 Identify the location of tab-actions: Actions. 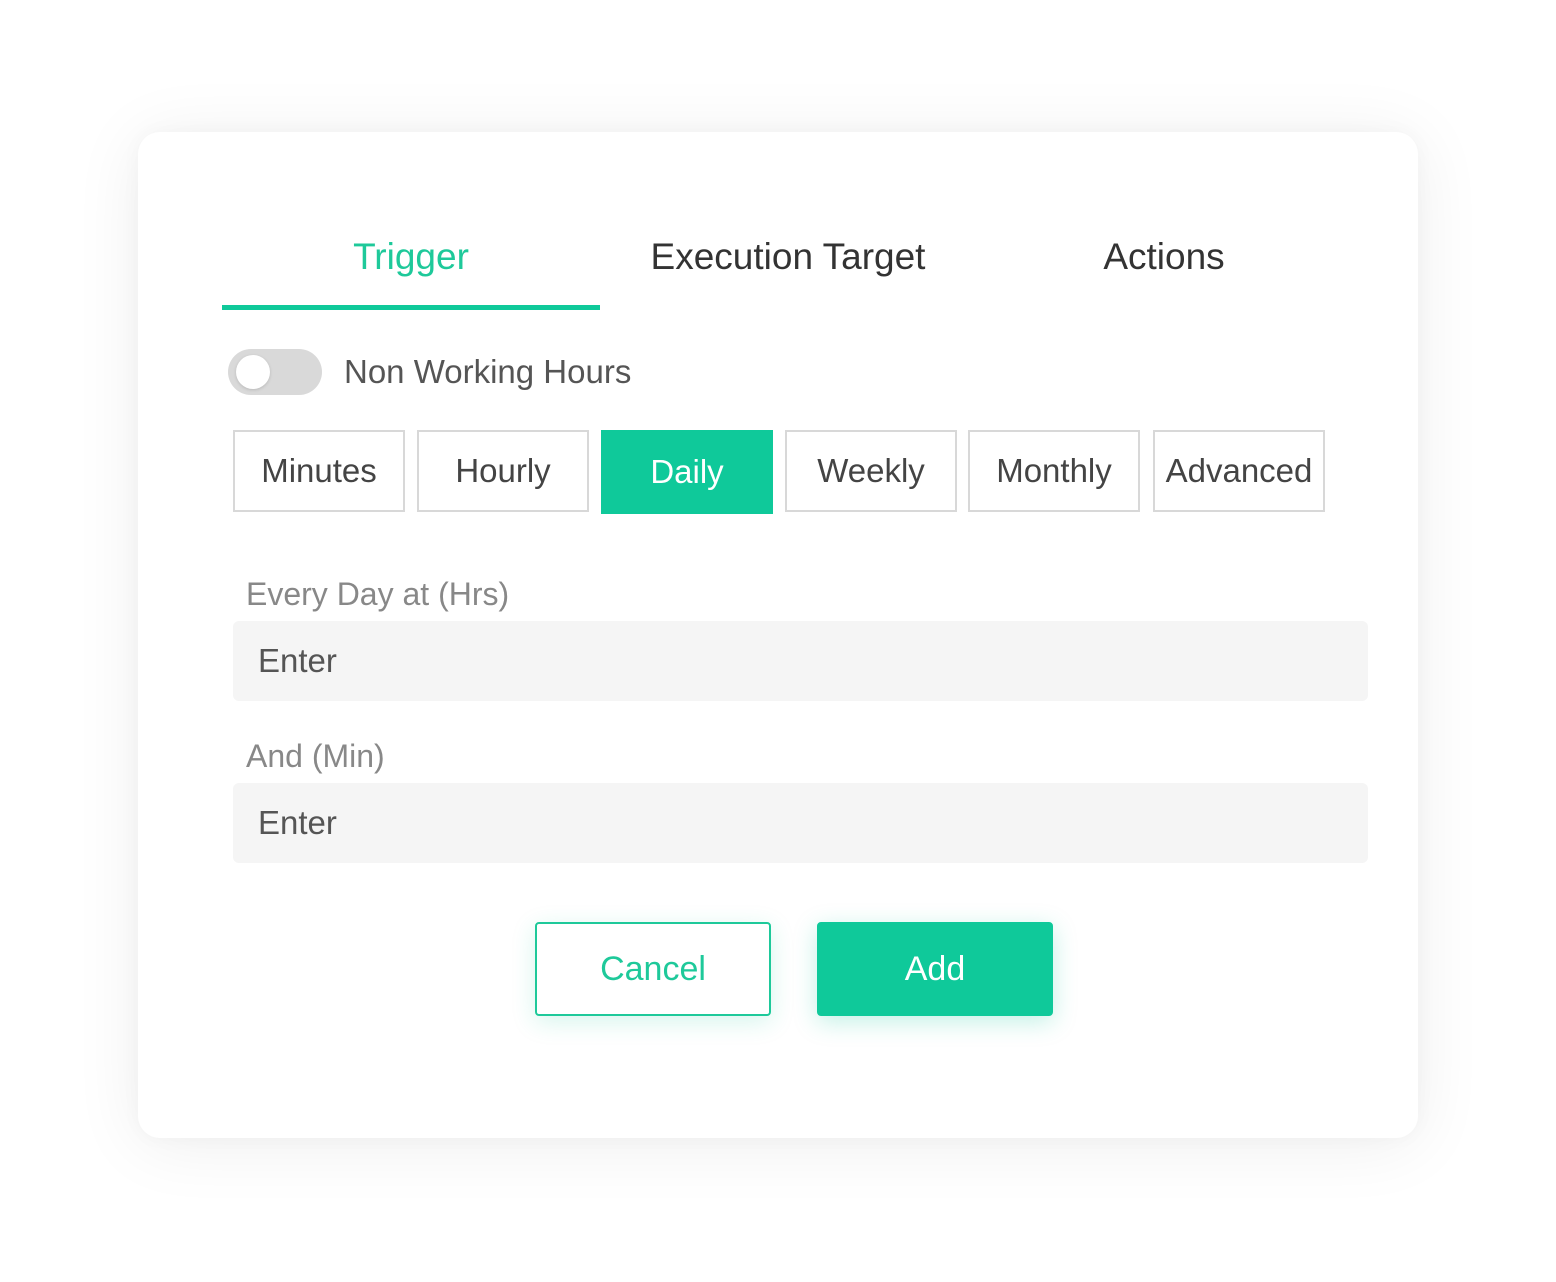
(1164, 267).